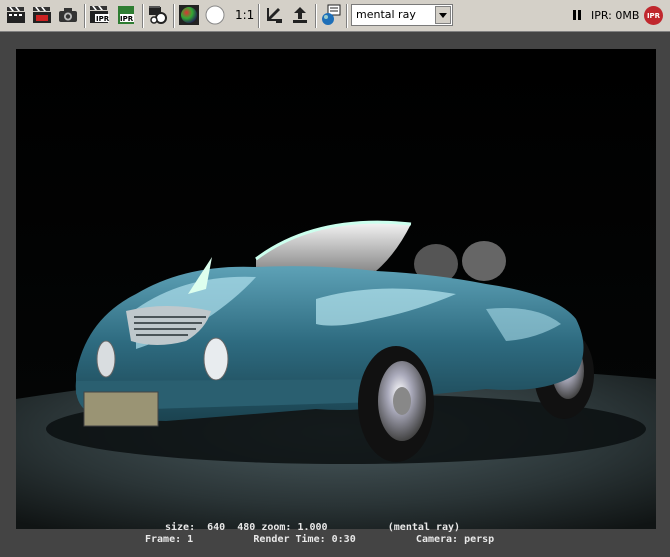 This screenshot has height=557, width=670. What do you see at coordinates (215, 15) in the screenshot?
I see `alpha-channel-icon` at bounding box center [215, 15].